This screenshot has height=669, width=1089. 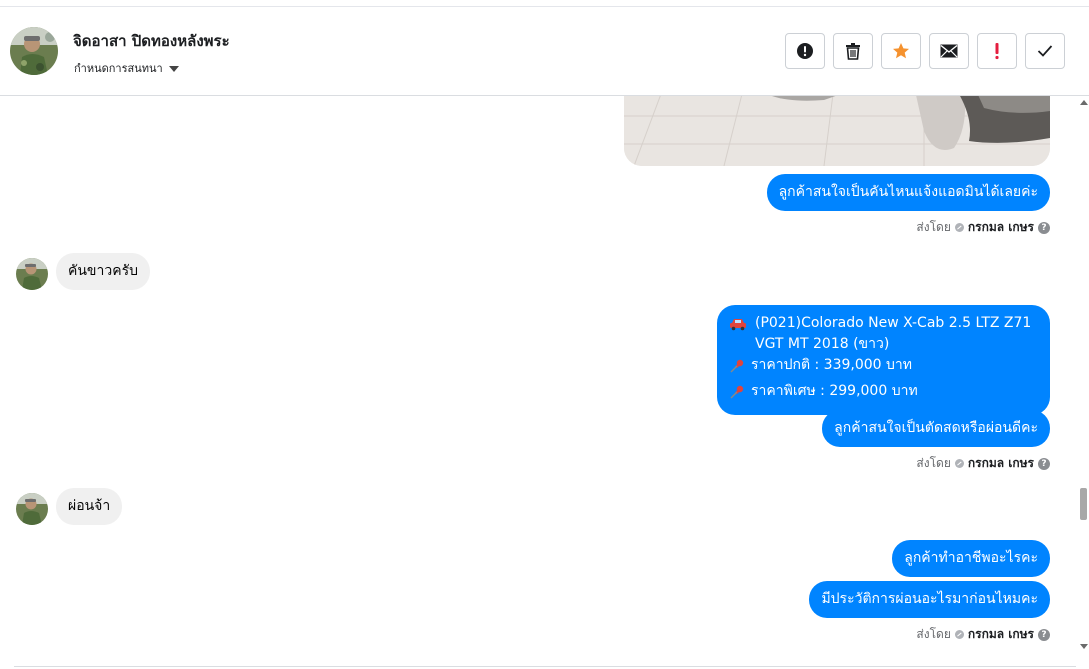 What do you see at coordinates (34, 51) in the screenshot?
I see `user-avatar` at bounding box center [34, 51].